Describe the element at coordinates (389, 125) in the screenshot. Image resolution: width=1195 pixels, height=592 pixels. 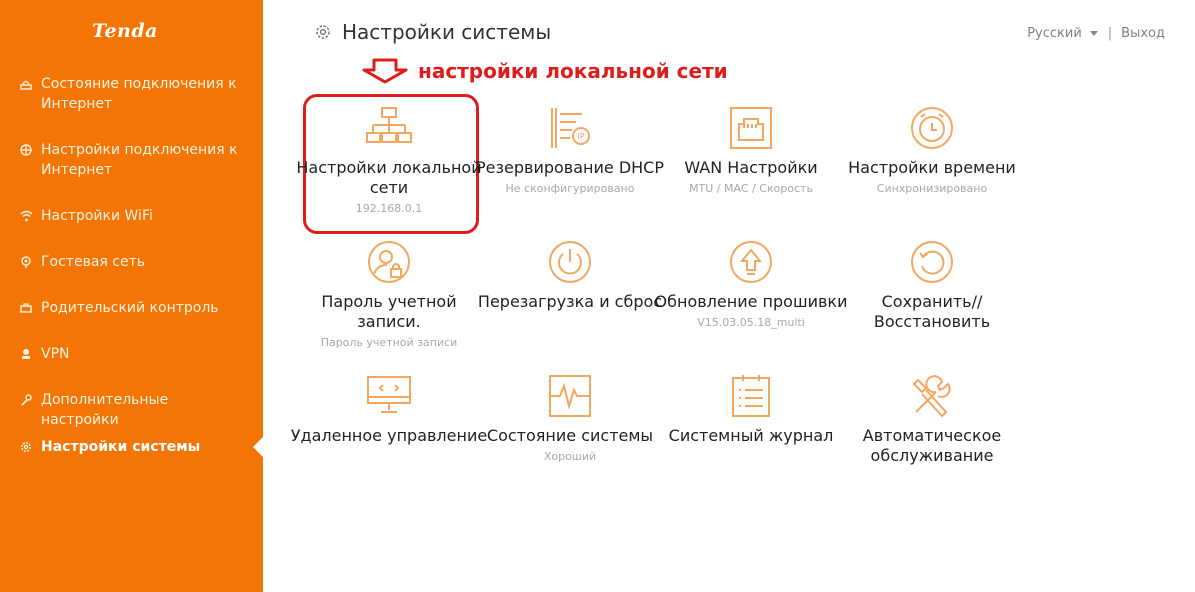
I see `lan-topology-icon` at that location.